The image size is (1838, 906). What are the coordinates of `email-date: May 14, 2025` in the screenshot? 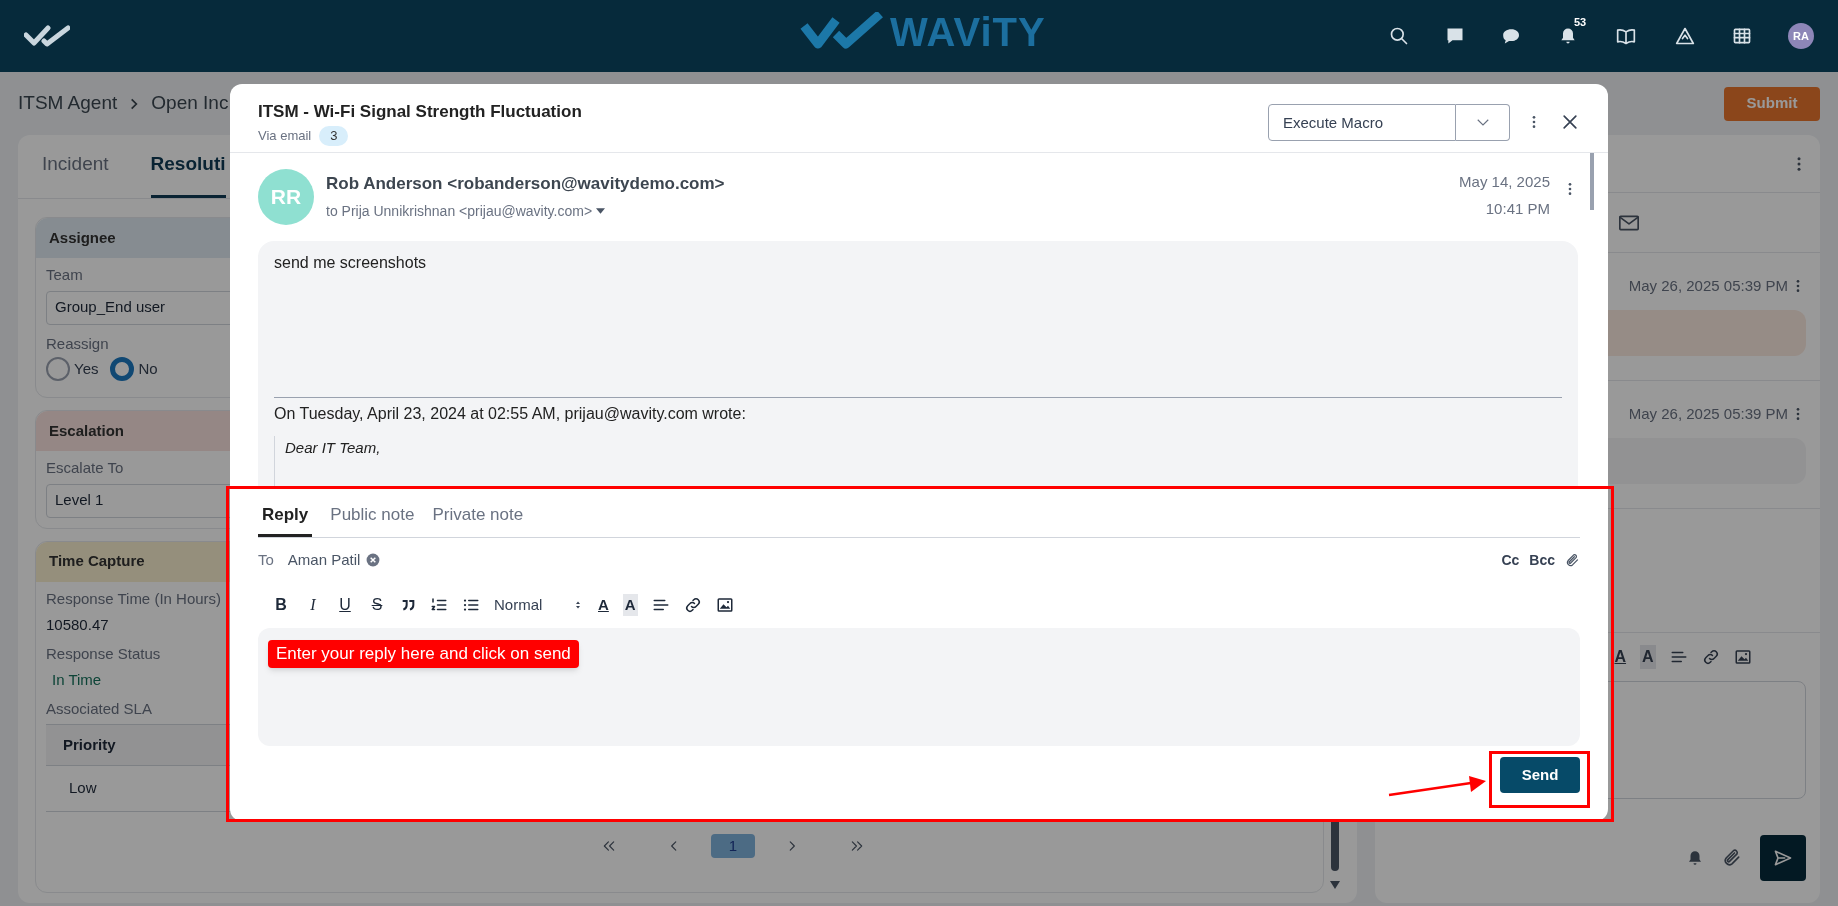 It's located at (1504, 182).